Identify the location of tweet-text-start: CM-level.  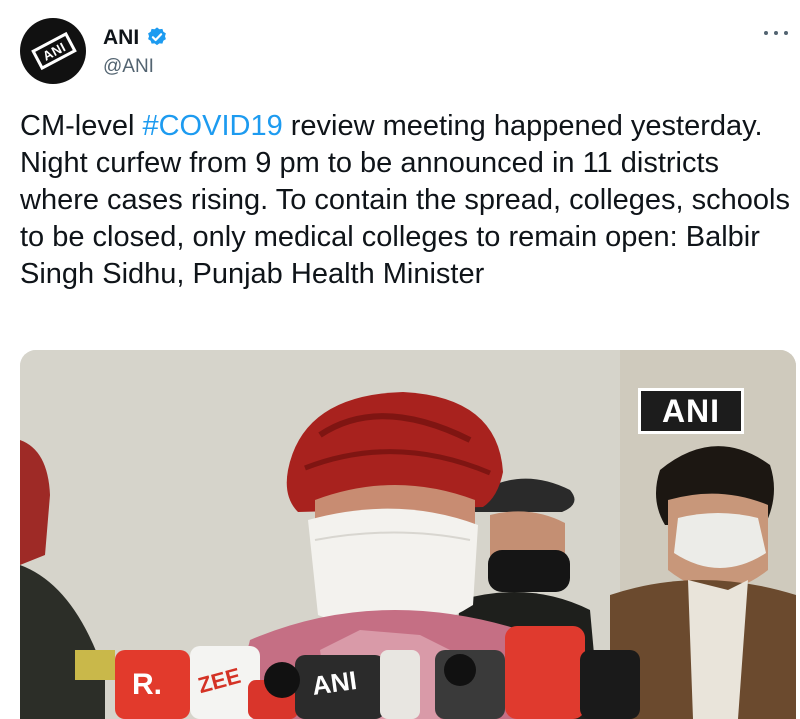
(81, 126).